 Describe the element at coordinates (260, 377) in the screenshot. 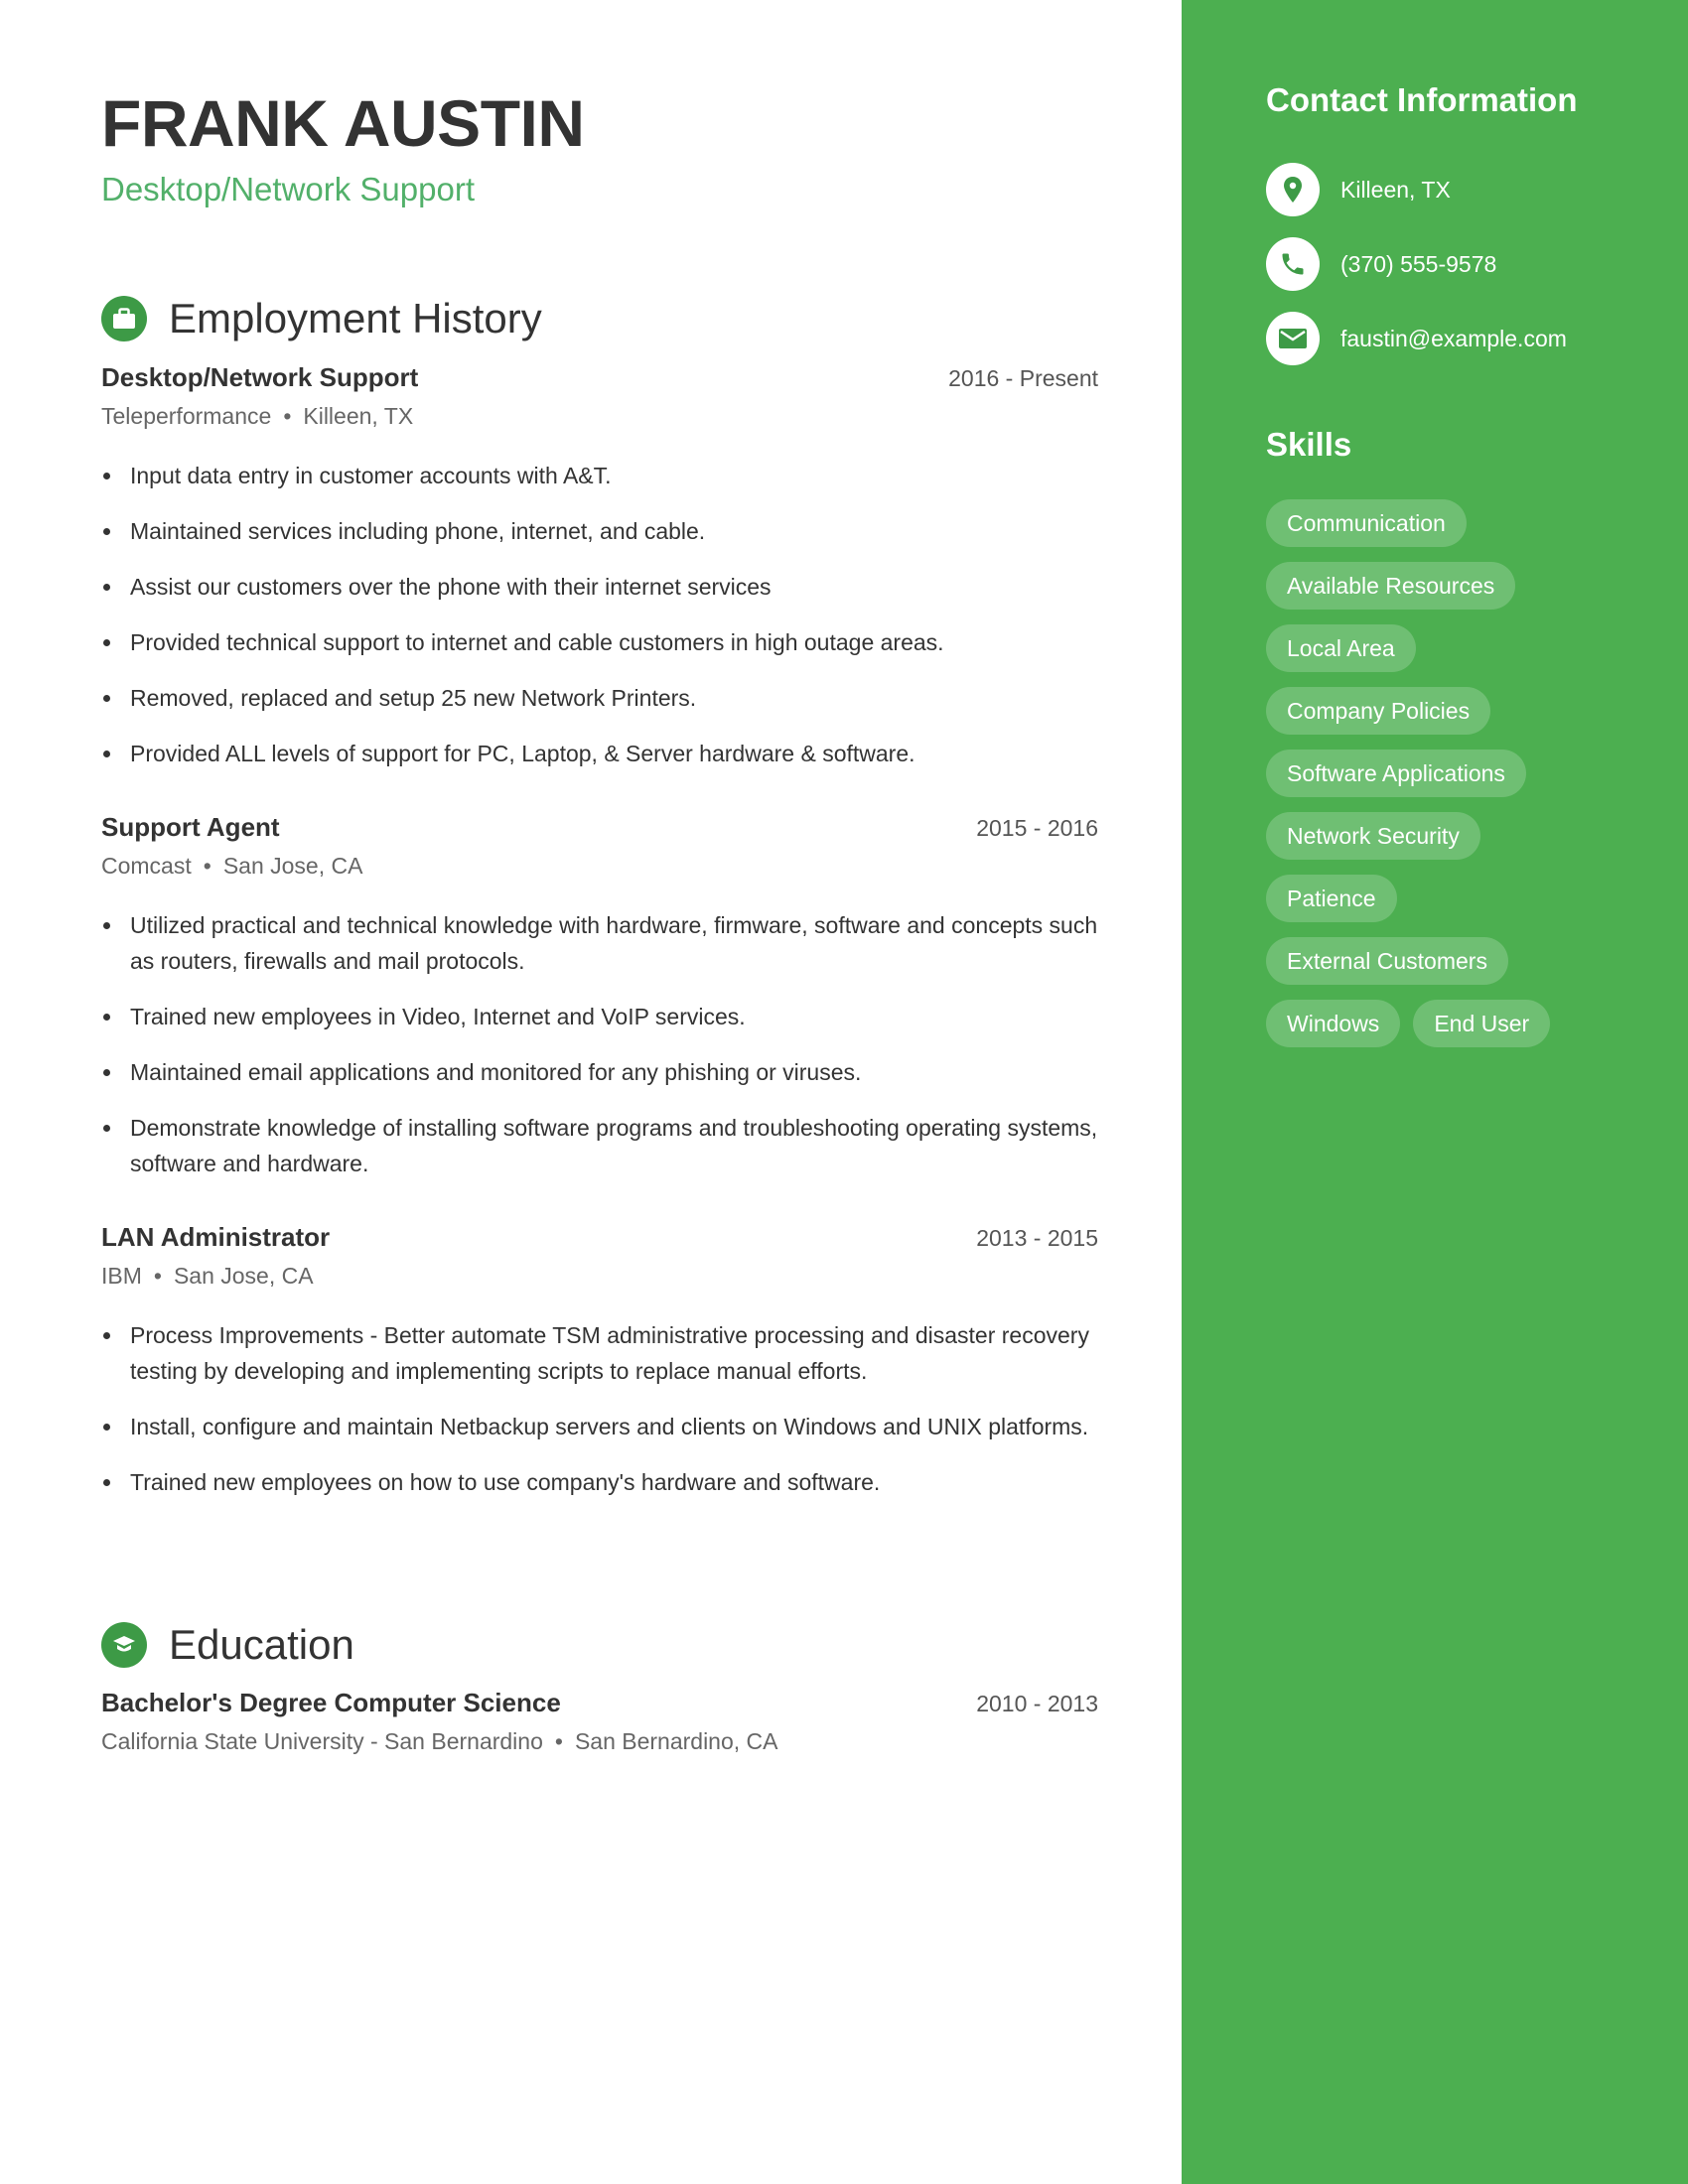

I see `job-title: Desktop/Network Support` at that location.